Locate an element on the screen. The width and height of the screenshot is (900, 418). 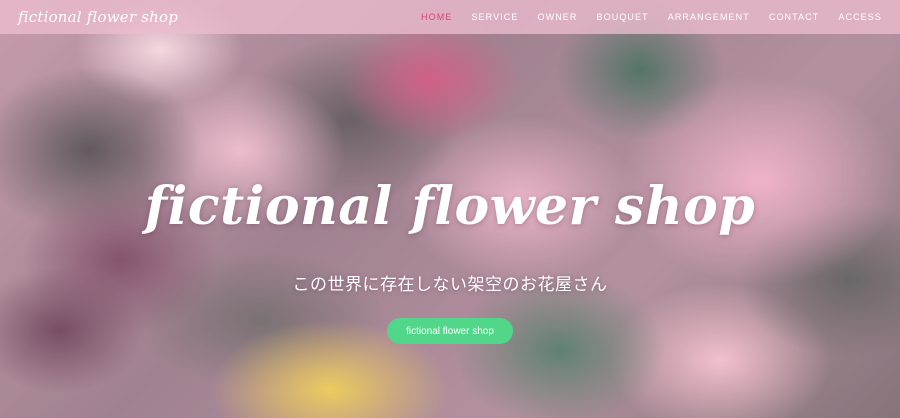
nav-item-home: HOME is located at coordinates (436, 17).